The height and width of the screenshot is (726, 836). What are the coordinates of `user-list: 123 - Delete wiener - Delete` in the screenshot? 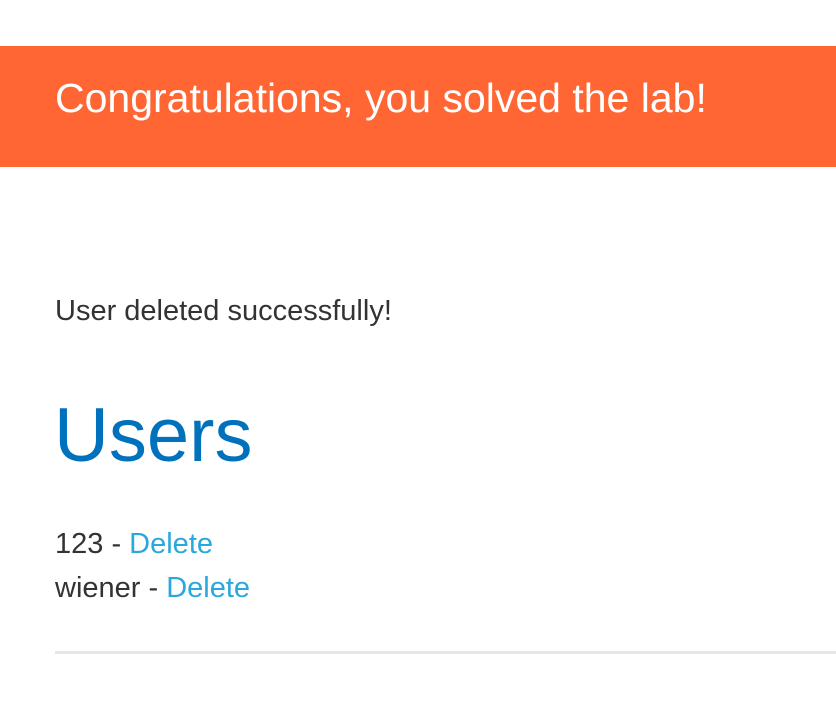 It's located at (152, 566).